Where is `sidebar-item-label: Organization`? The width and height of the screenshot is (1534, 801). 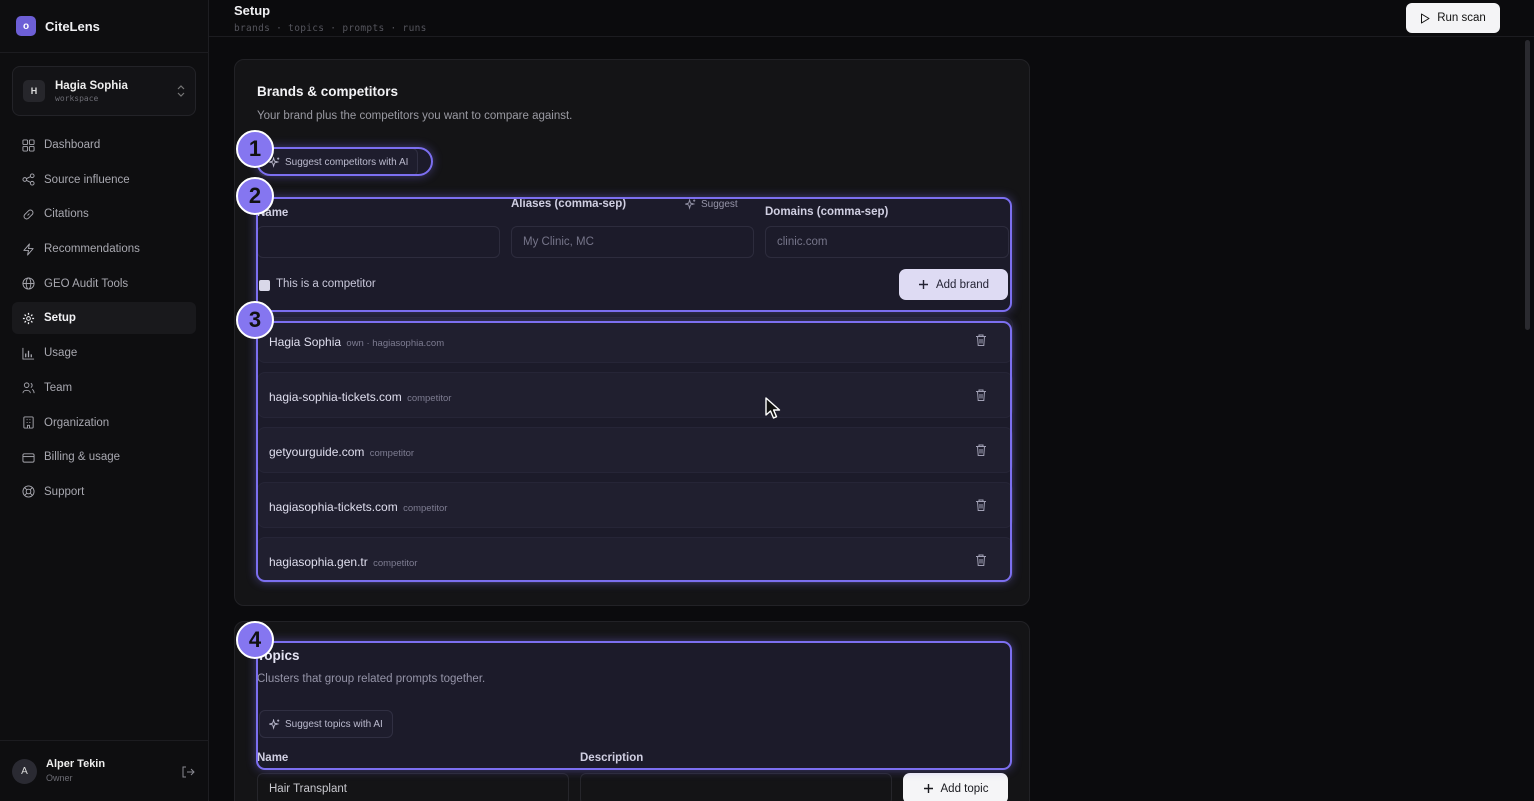
sidebar-item-label: Organization is located at coordinates (77, 422).